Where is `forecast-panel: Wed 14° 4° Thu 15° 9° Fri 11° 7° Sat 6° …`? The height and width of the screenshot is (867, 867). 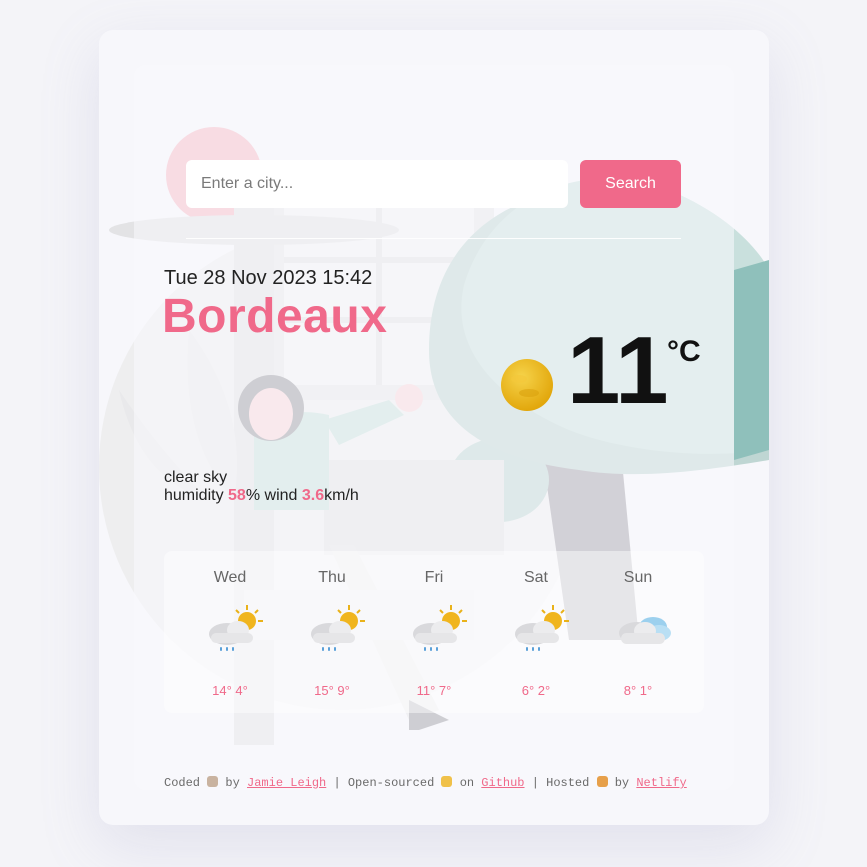
forecast-panel: Wed 14° 4° Thu 15° 9° Fri 11° 7° Sat 6° … is located at coordinates (434, 632).